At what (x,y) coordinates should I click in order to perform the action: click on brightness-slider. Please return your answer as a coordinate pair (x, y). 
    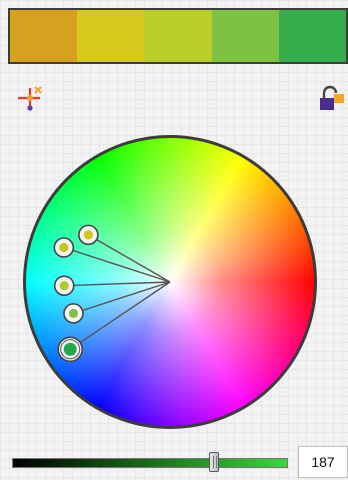
    Looking at the image, I should click on (150, 462).